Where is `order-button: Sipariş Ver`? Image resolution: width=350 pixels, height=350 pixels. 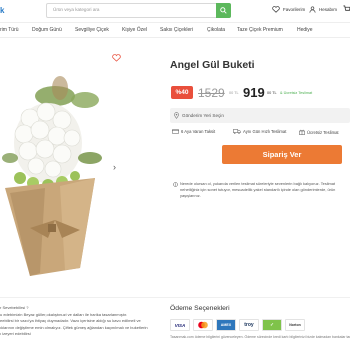 order-button: Sipariş Ver is located at coordinates (282, 154).